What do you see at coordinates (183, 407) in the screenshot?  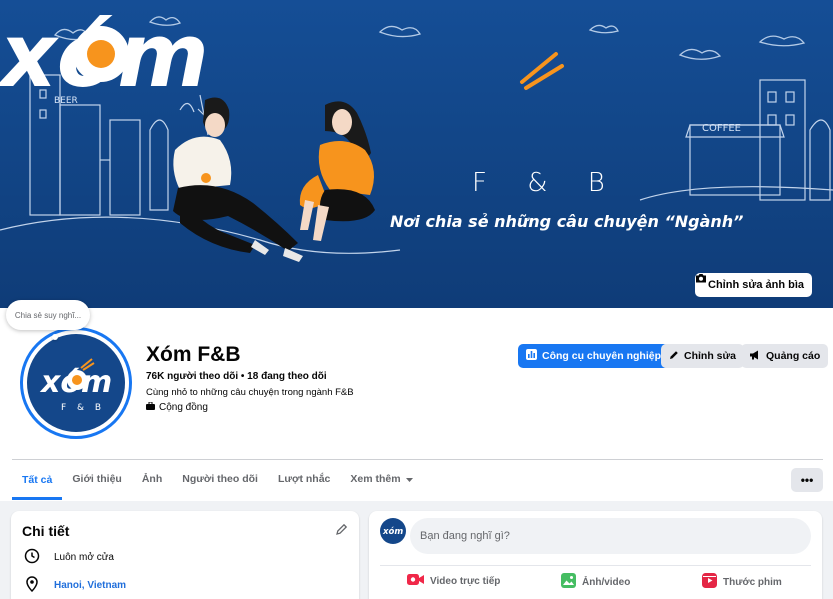 I see `page-category-label: Cộng đồng` at bounding box center [183, 407].